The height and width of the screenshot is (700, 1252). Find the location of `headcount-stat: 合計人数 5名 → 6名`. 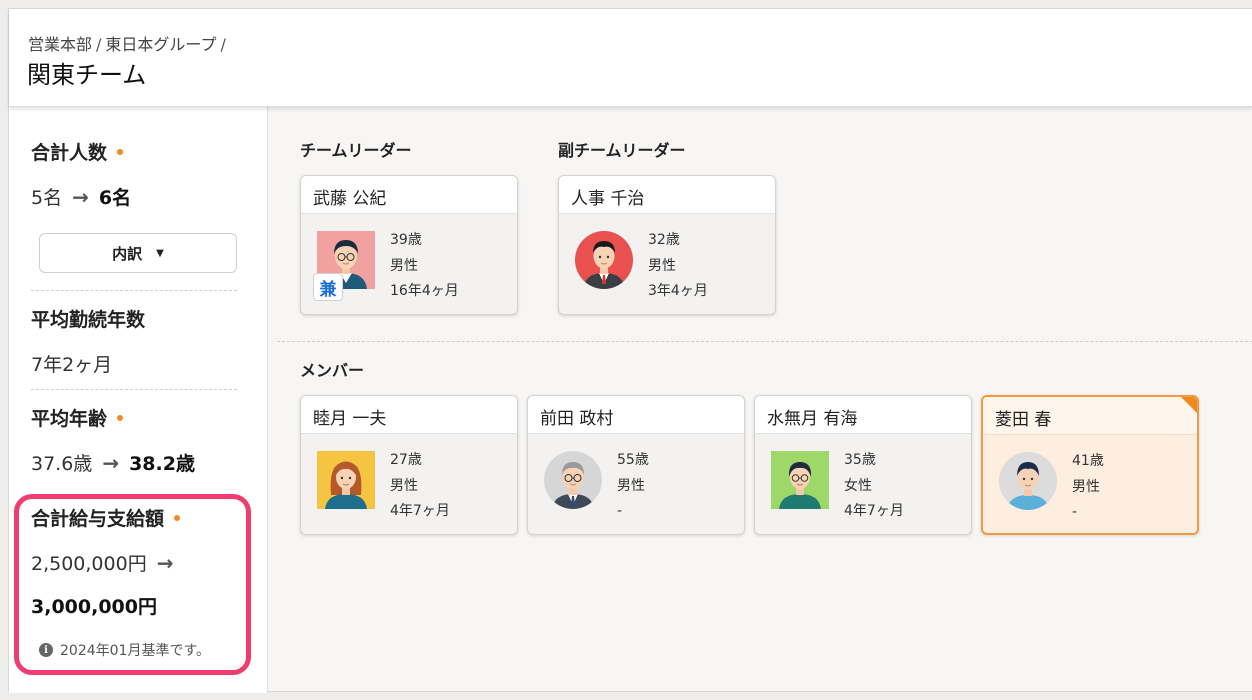

headcount-stat: 合計人数 5名 → 6名 is located at coordinates (134, 174).